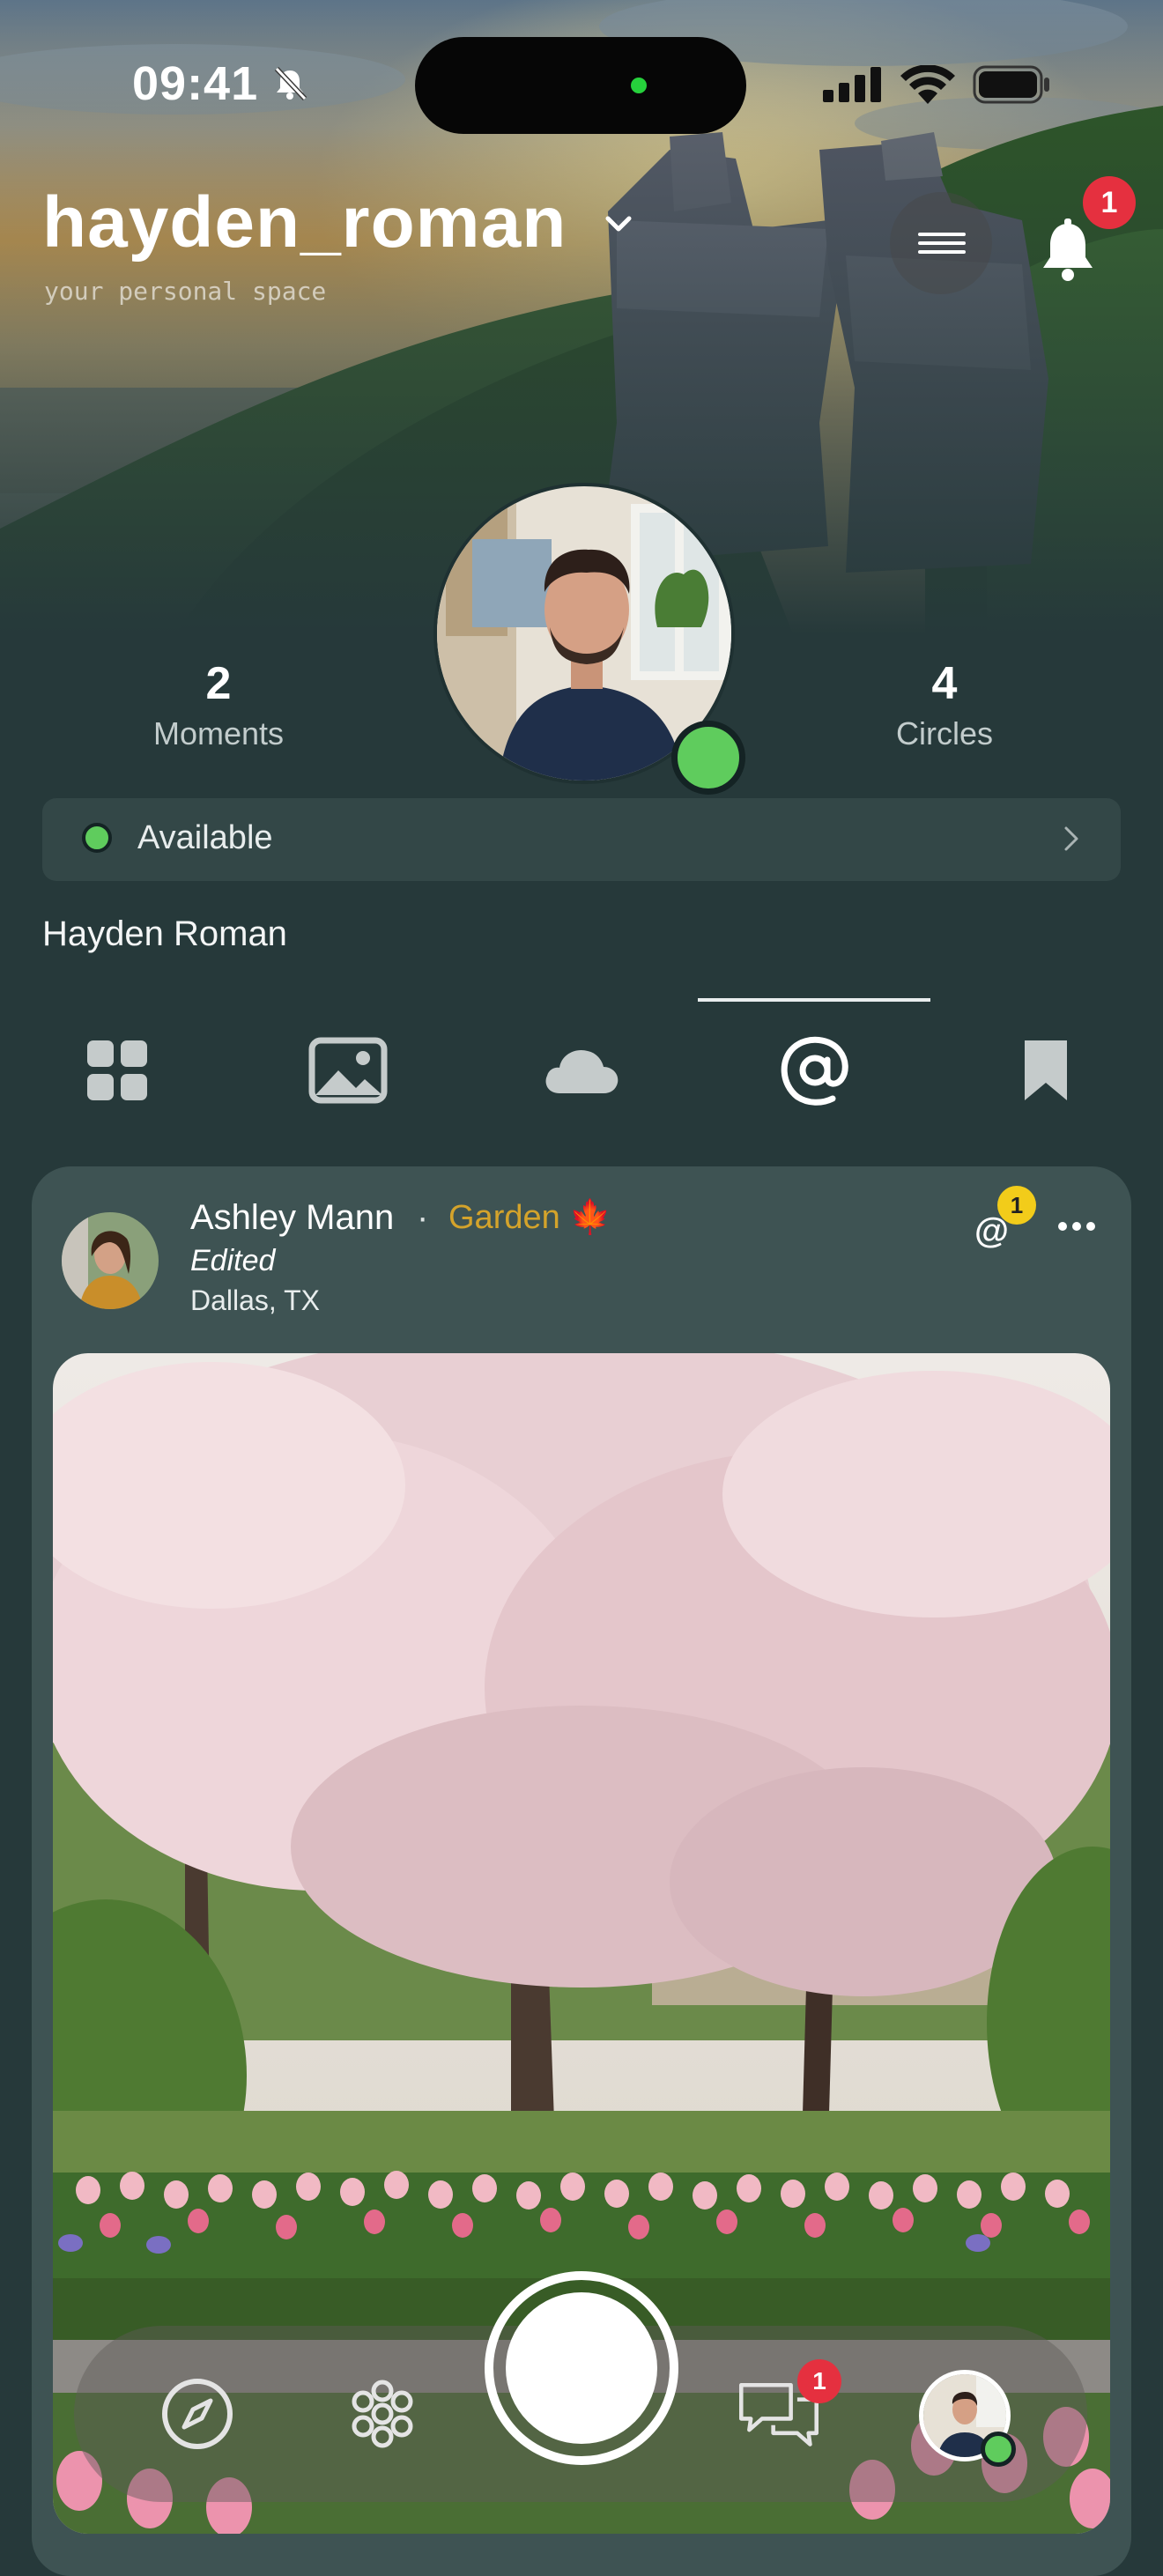  What do you see at coordinates (1077, 1229) in the screenshot?
I see `more-options-icon` at bounding box center [1077, 1229].